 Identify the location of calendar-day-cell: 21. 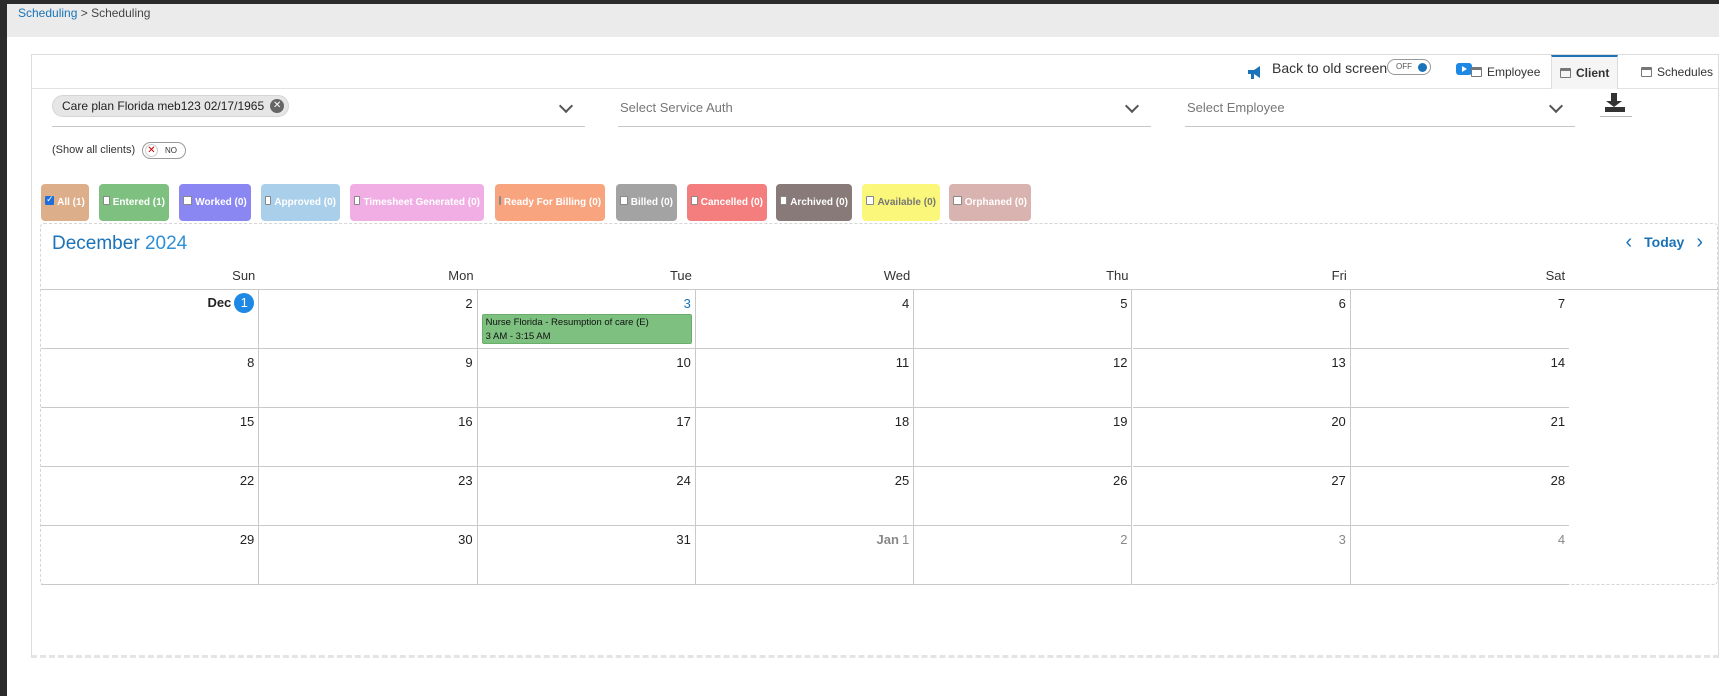
(1460, 437).